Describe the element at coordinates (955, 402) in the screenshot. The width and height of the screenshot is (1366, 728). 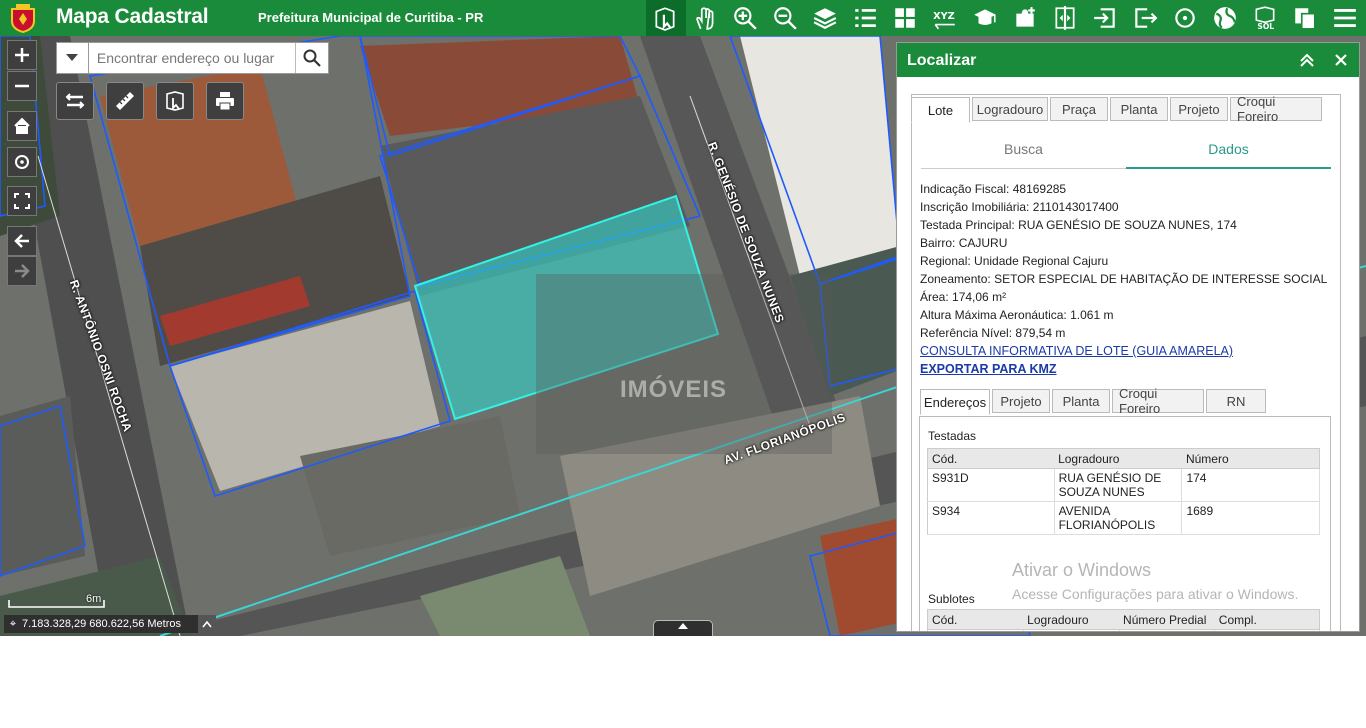
I see `detail-tab-endere-os: Endereços` at that location.